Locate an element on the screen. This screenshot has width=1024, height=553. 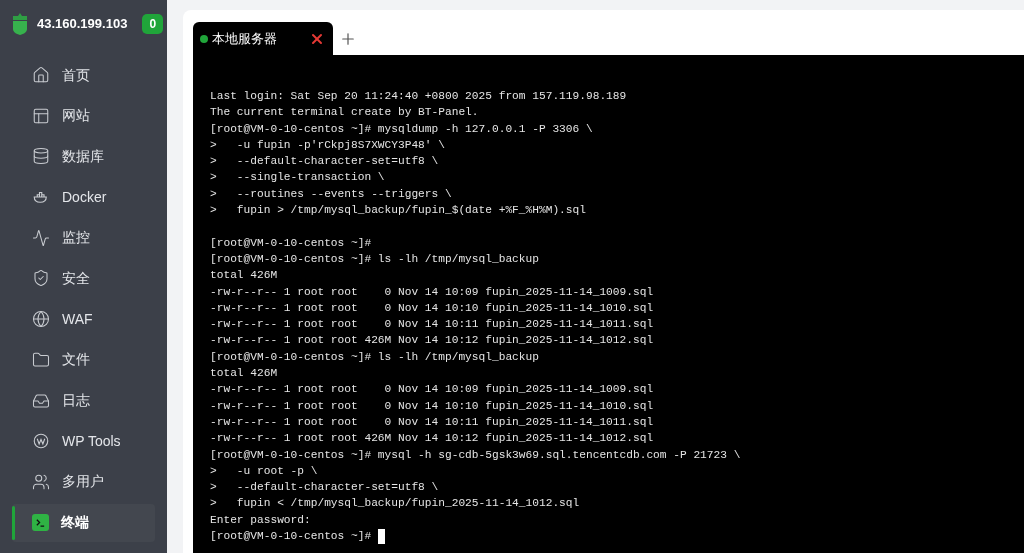
terminal-line: [root@VM-0-10-centos ~]# mysqldump -h 127.0.0.1 -P 3306 \ is located at coordinates (401, 129).